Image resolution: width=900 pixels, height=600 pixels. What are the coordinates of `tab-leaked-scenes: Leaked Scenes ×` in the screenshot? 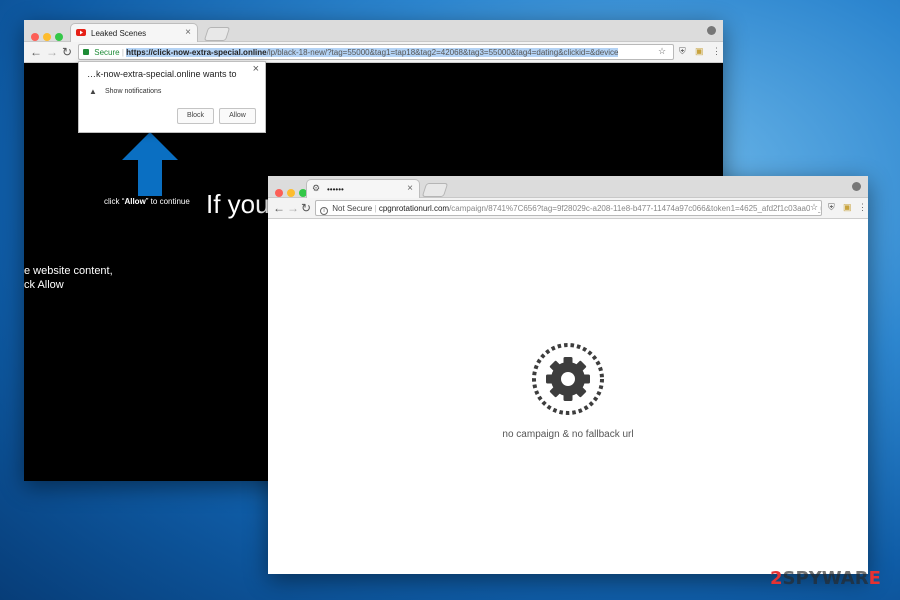 It's located at (134, 33).